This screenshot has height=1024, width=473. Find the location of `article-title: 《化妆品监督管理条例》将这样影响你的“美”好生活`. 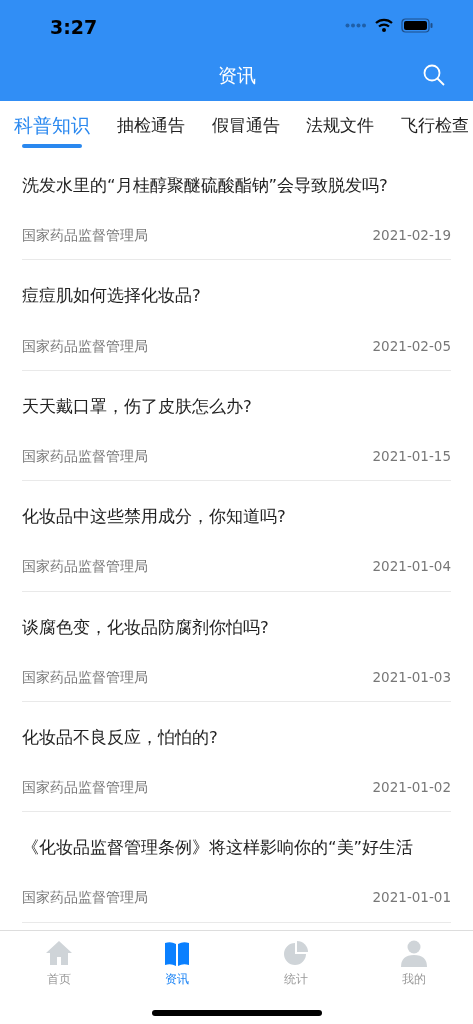

article-title: 《化妆品监督管理条例》将这样影响你的“美”好生活 is located at coordinates (236, 849).